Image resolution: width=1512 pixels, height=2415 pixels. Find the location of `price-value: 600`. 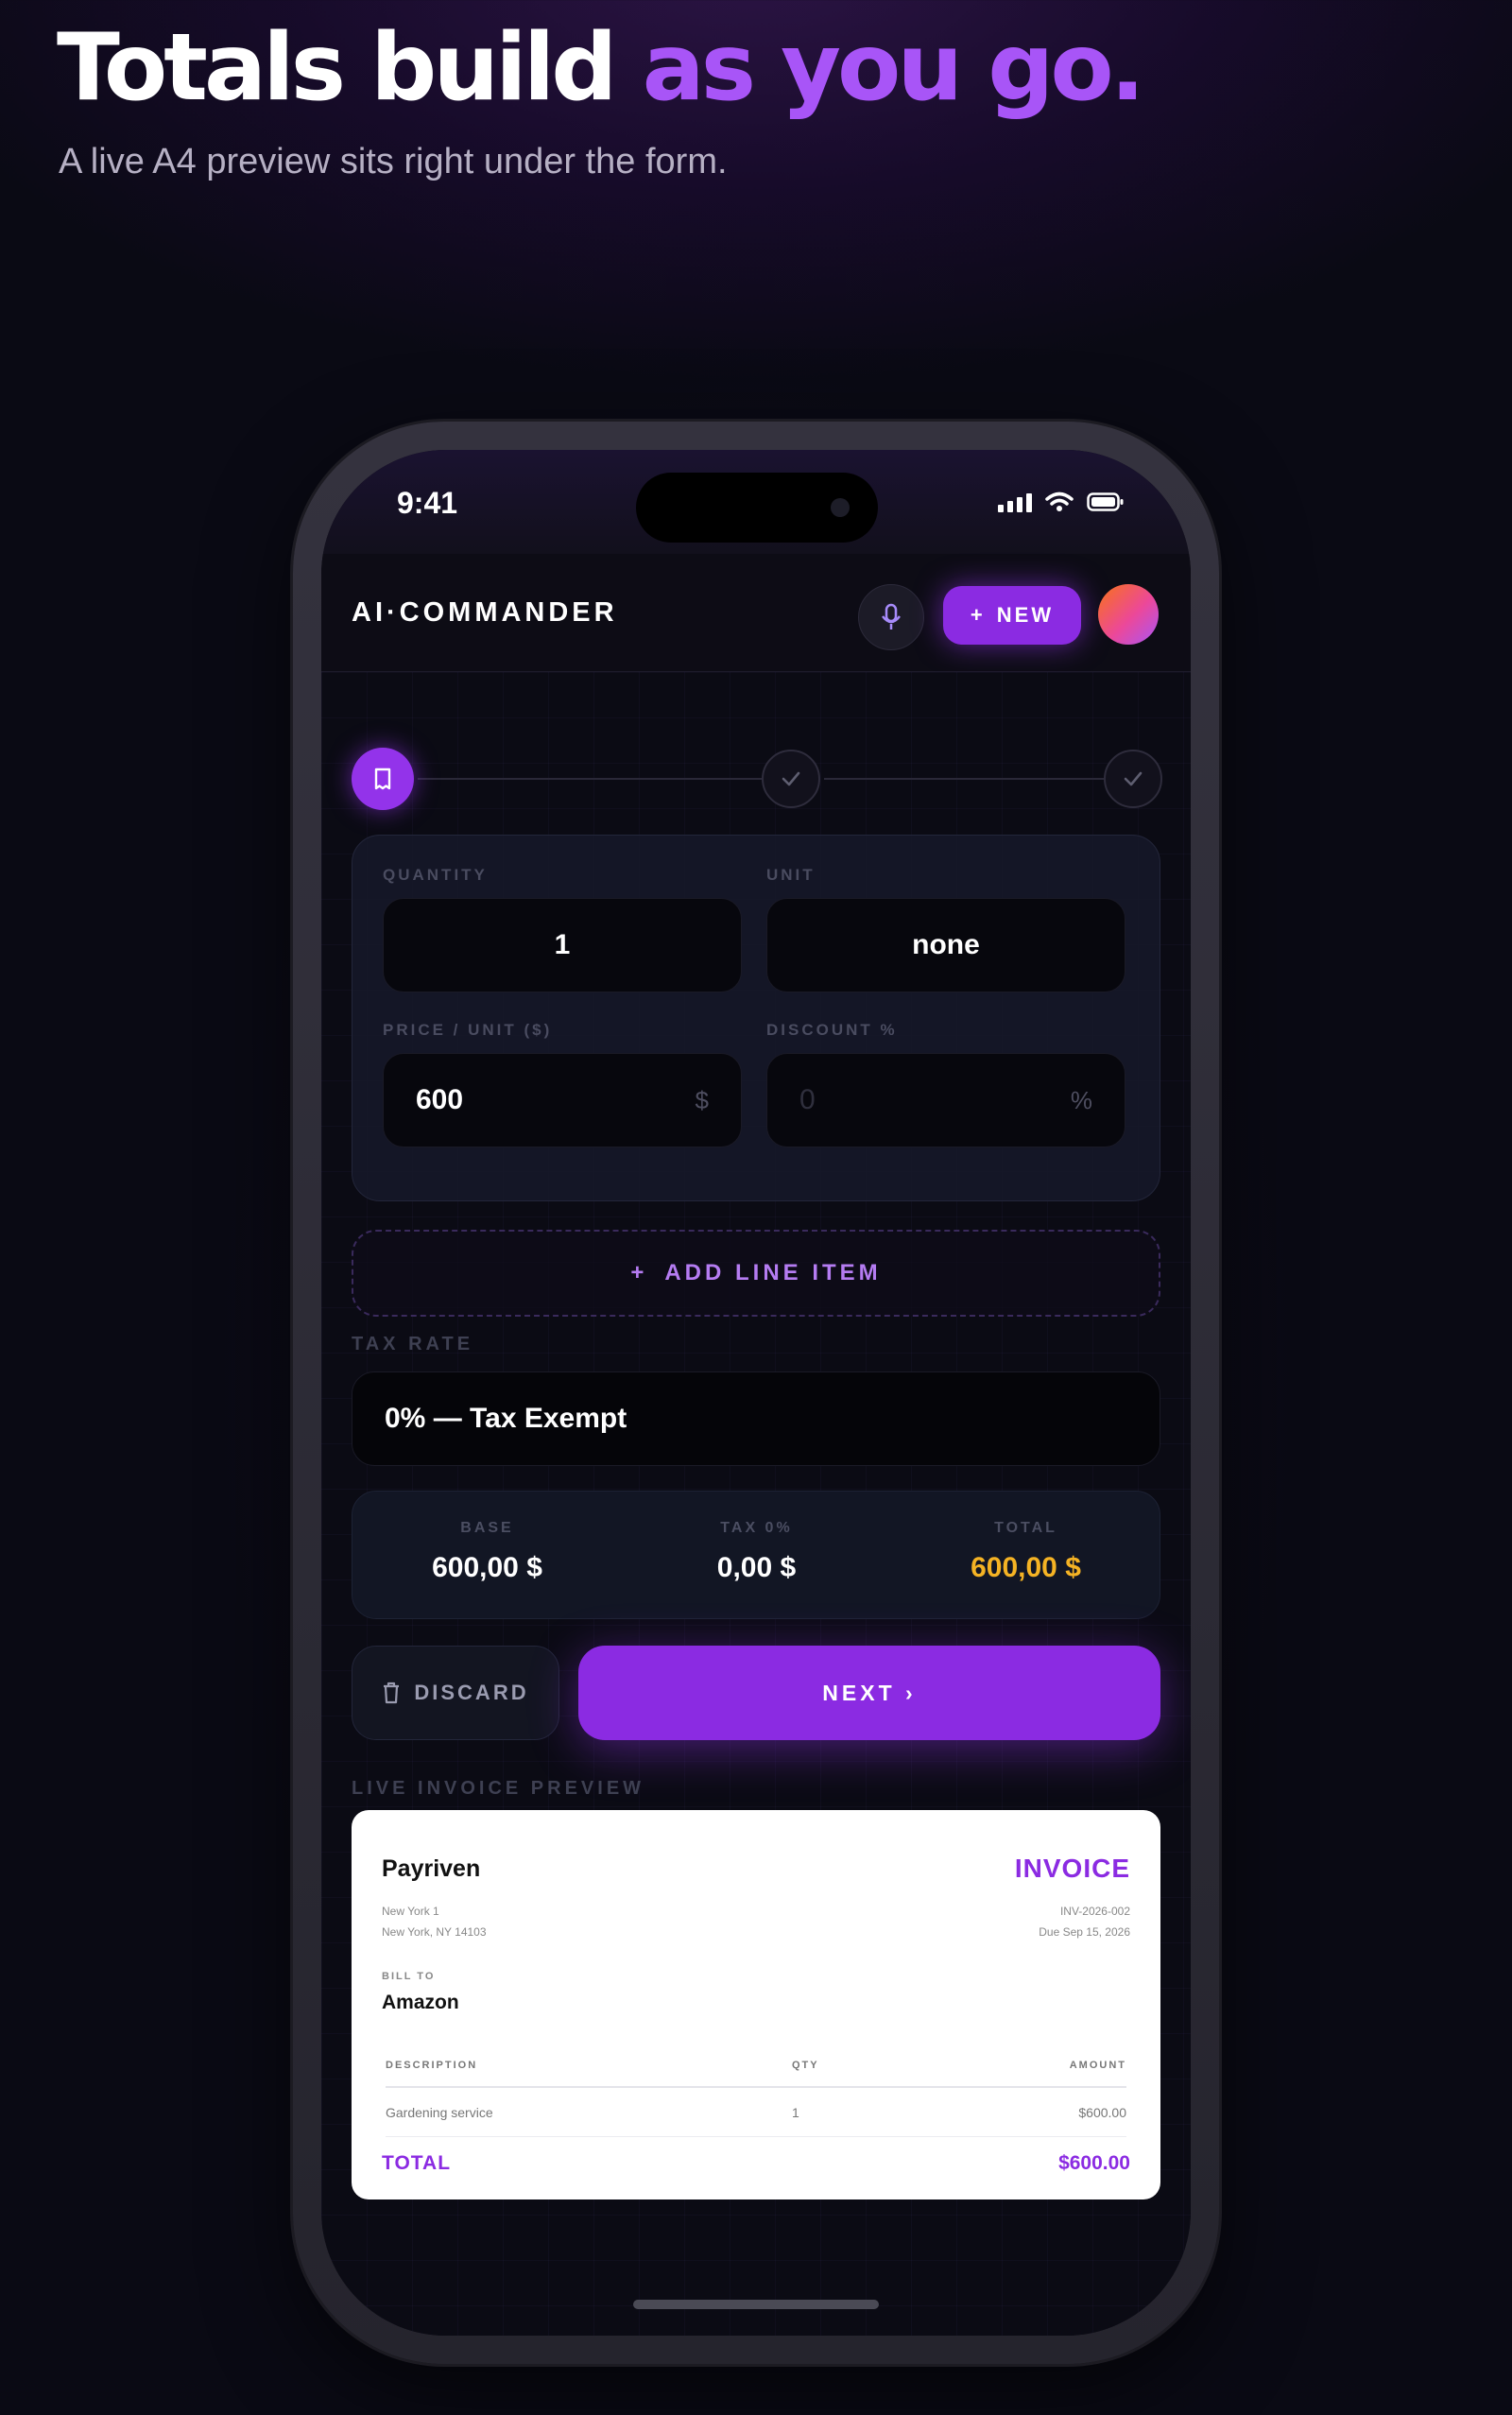

price-value: 600 is located at coordinates (440, 1100).